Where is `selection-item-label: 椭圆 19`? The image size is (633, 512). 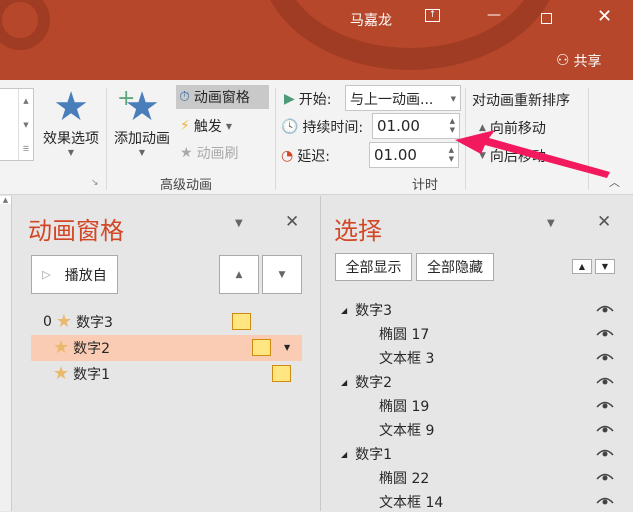 selection-item-label: 椭圆 19 is located at coordinates (404, 407).